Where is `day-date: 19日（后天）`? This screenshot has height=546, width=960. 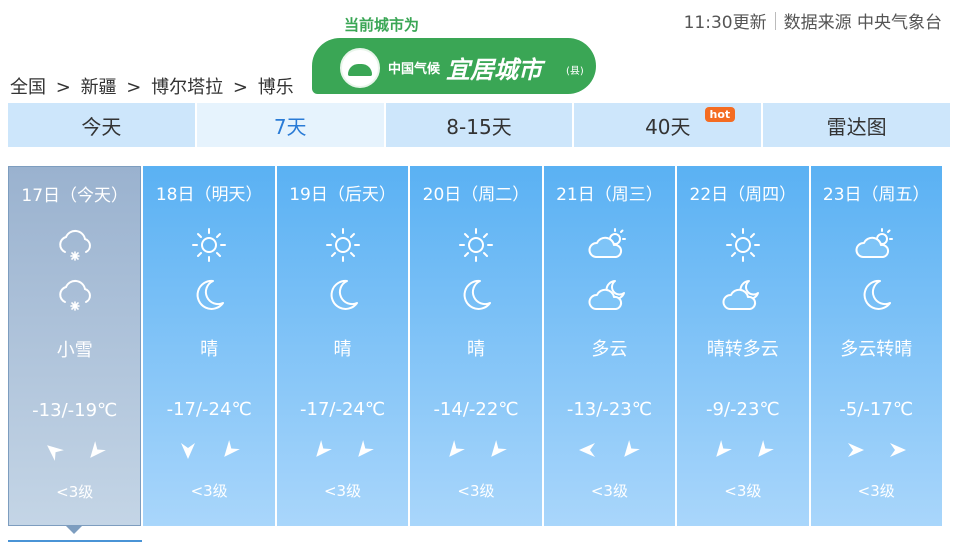
day-date: 19日（后天） is located at coordinates (342, 195).